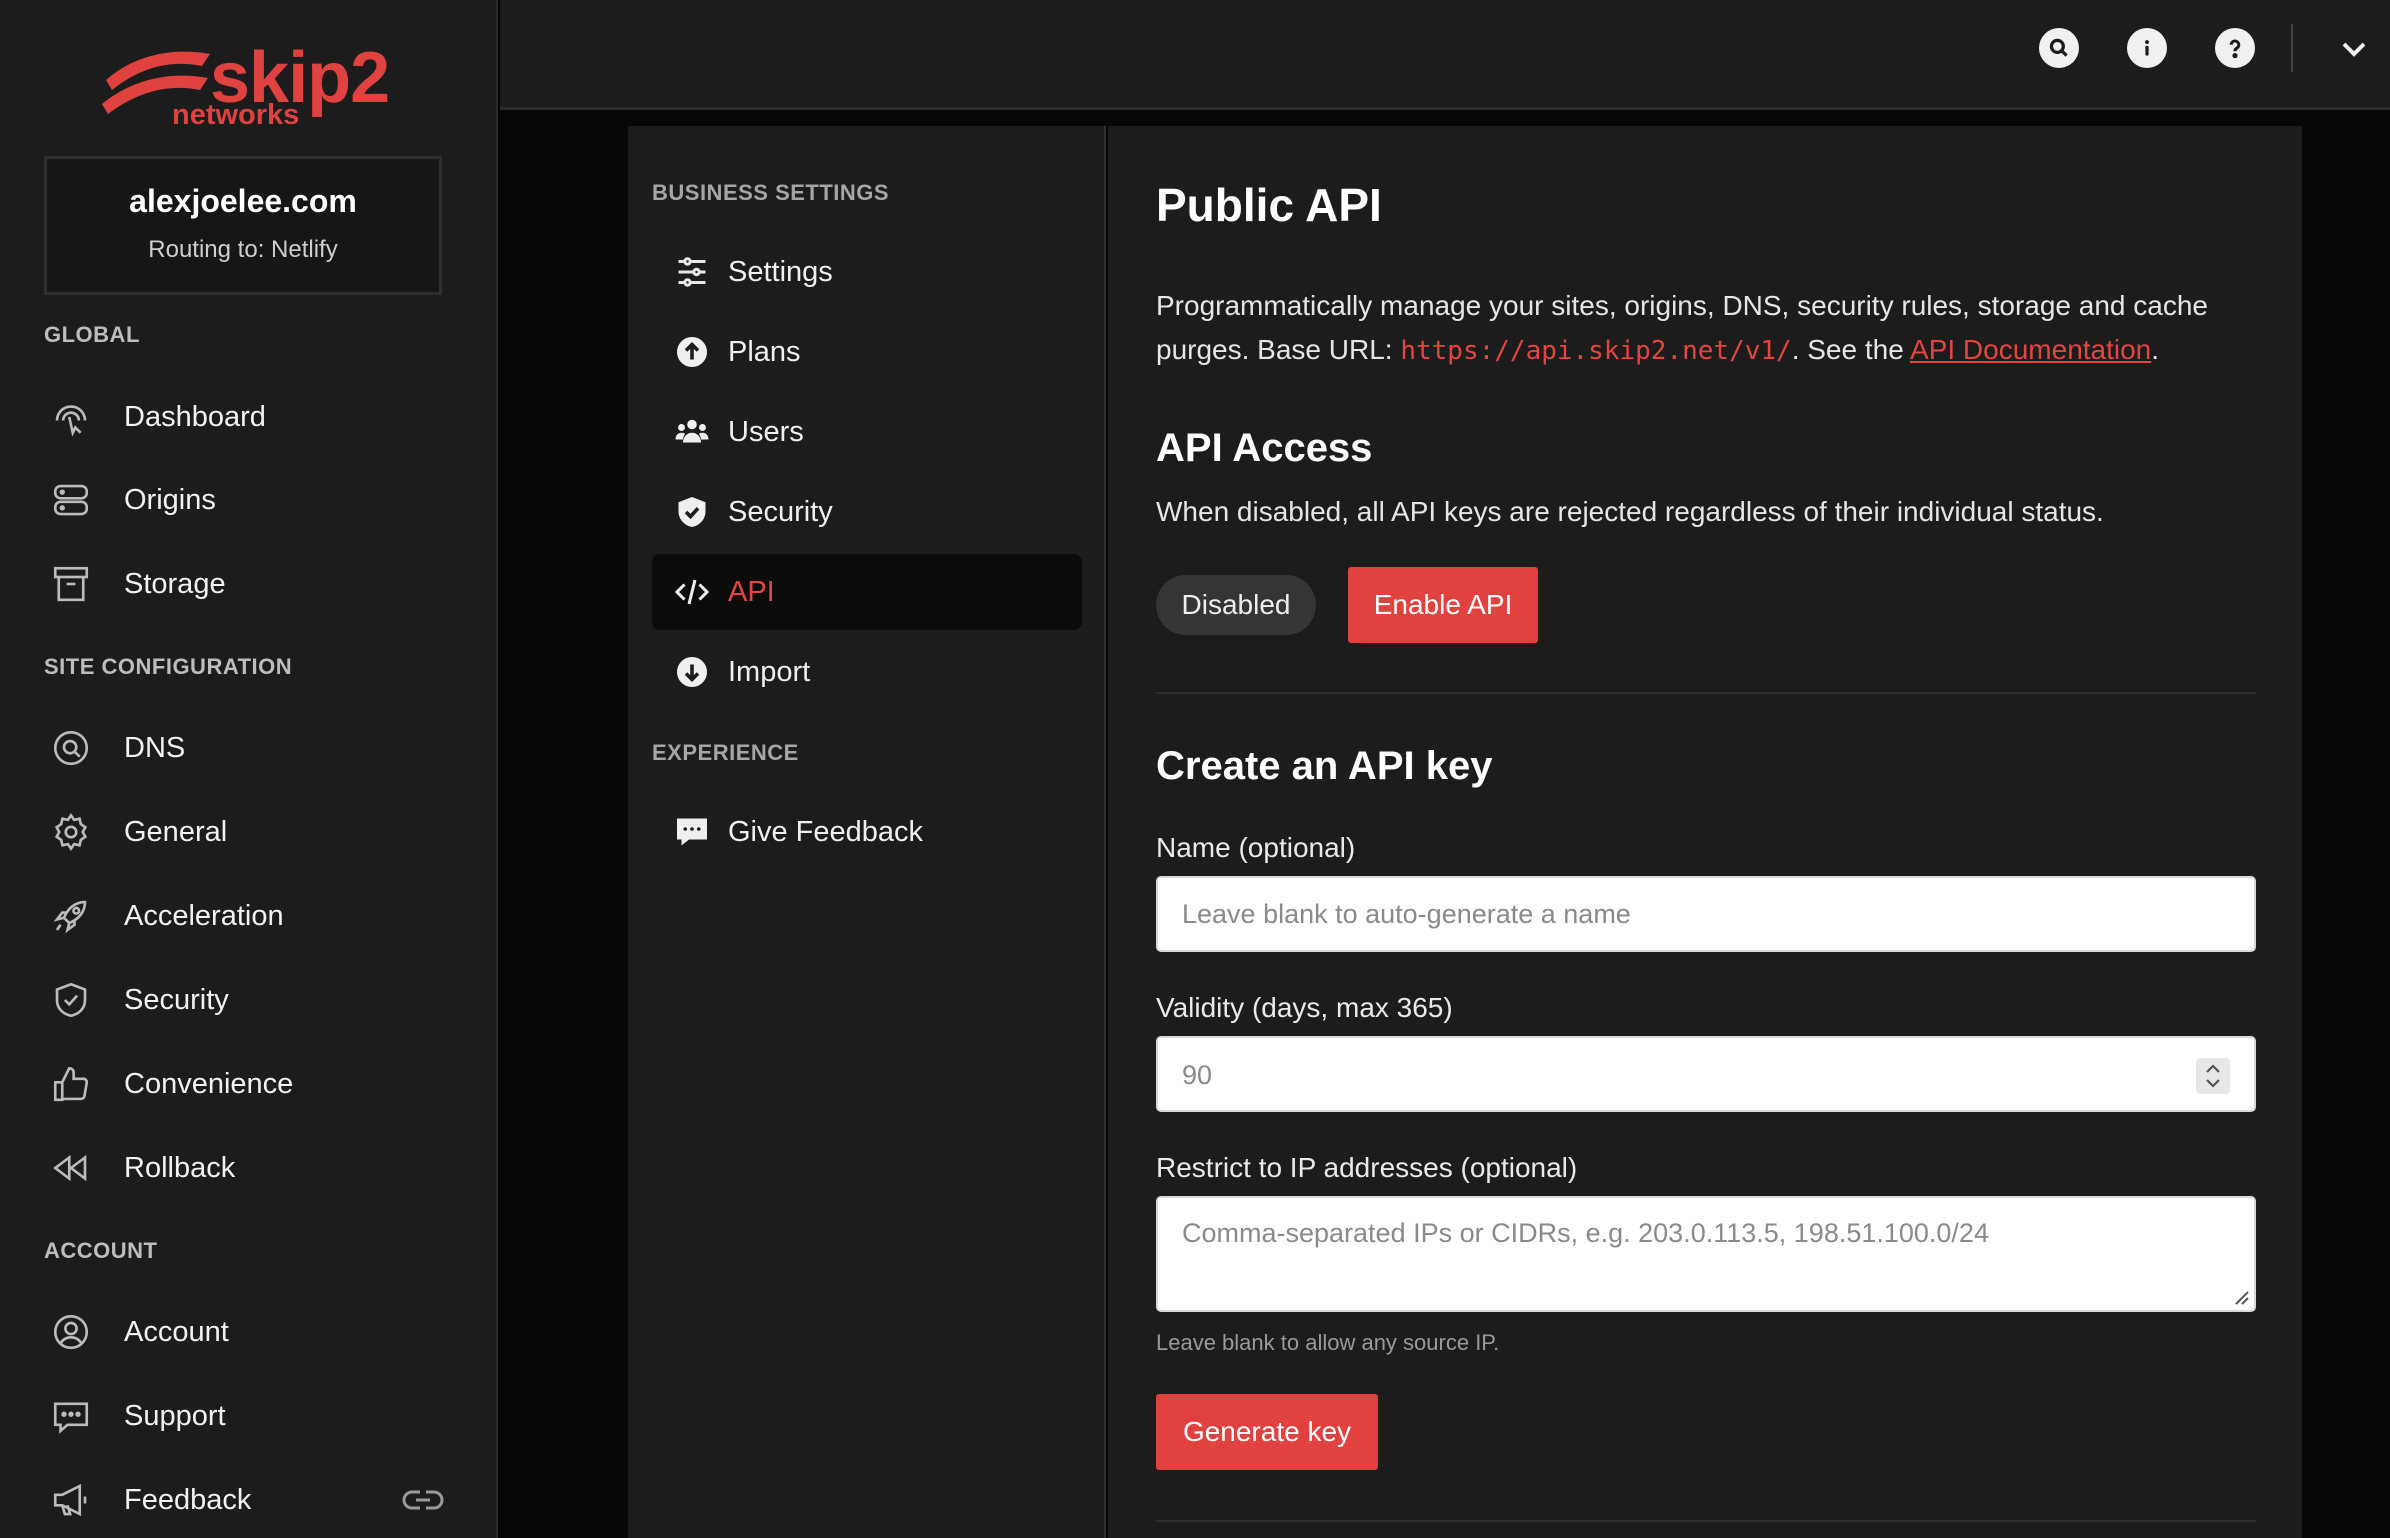 The image size is (2390, 1538). I want to click on sidebar-item-dashboard: Dashboard, so click(249, 417).